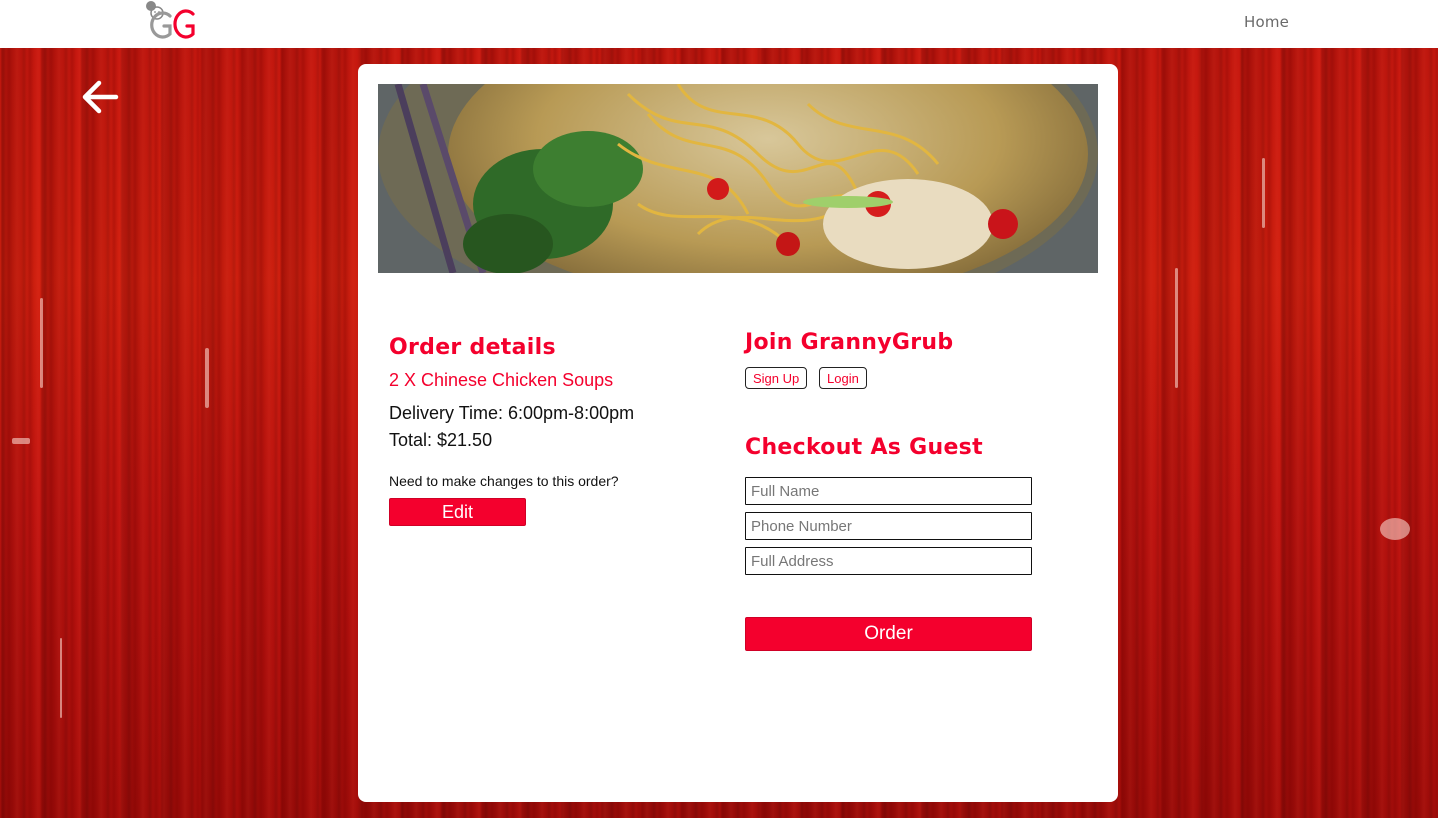 Image resolution: width=1438 pixels, height=818 pixels. What do you see at coordinates (100, 97) in the screenshot?
I see `back-arrow-icon` at bounding box center [100, 97].